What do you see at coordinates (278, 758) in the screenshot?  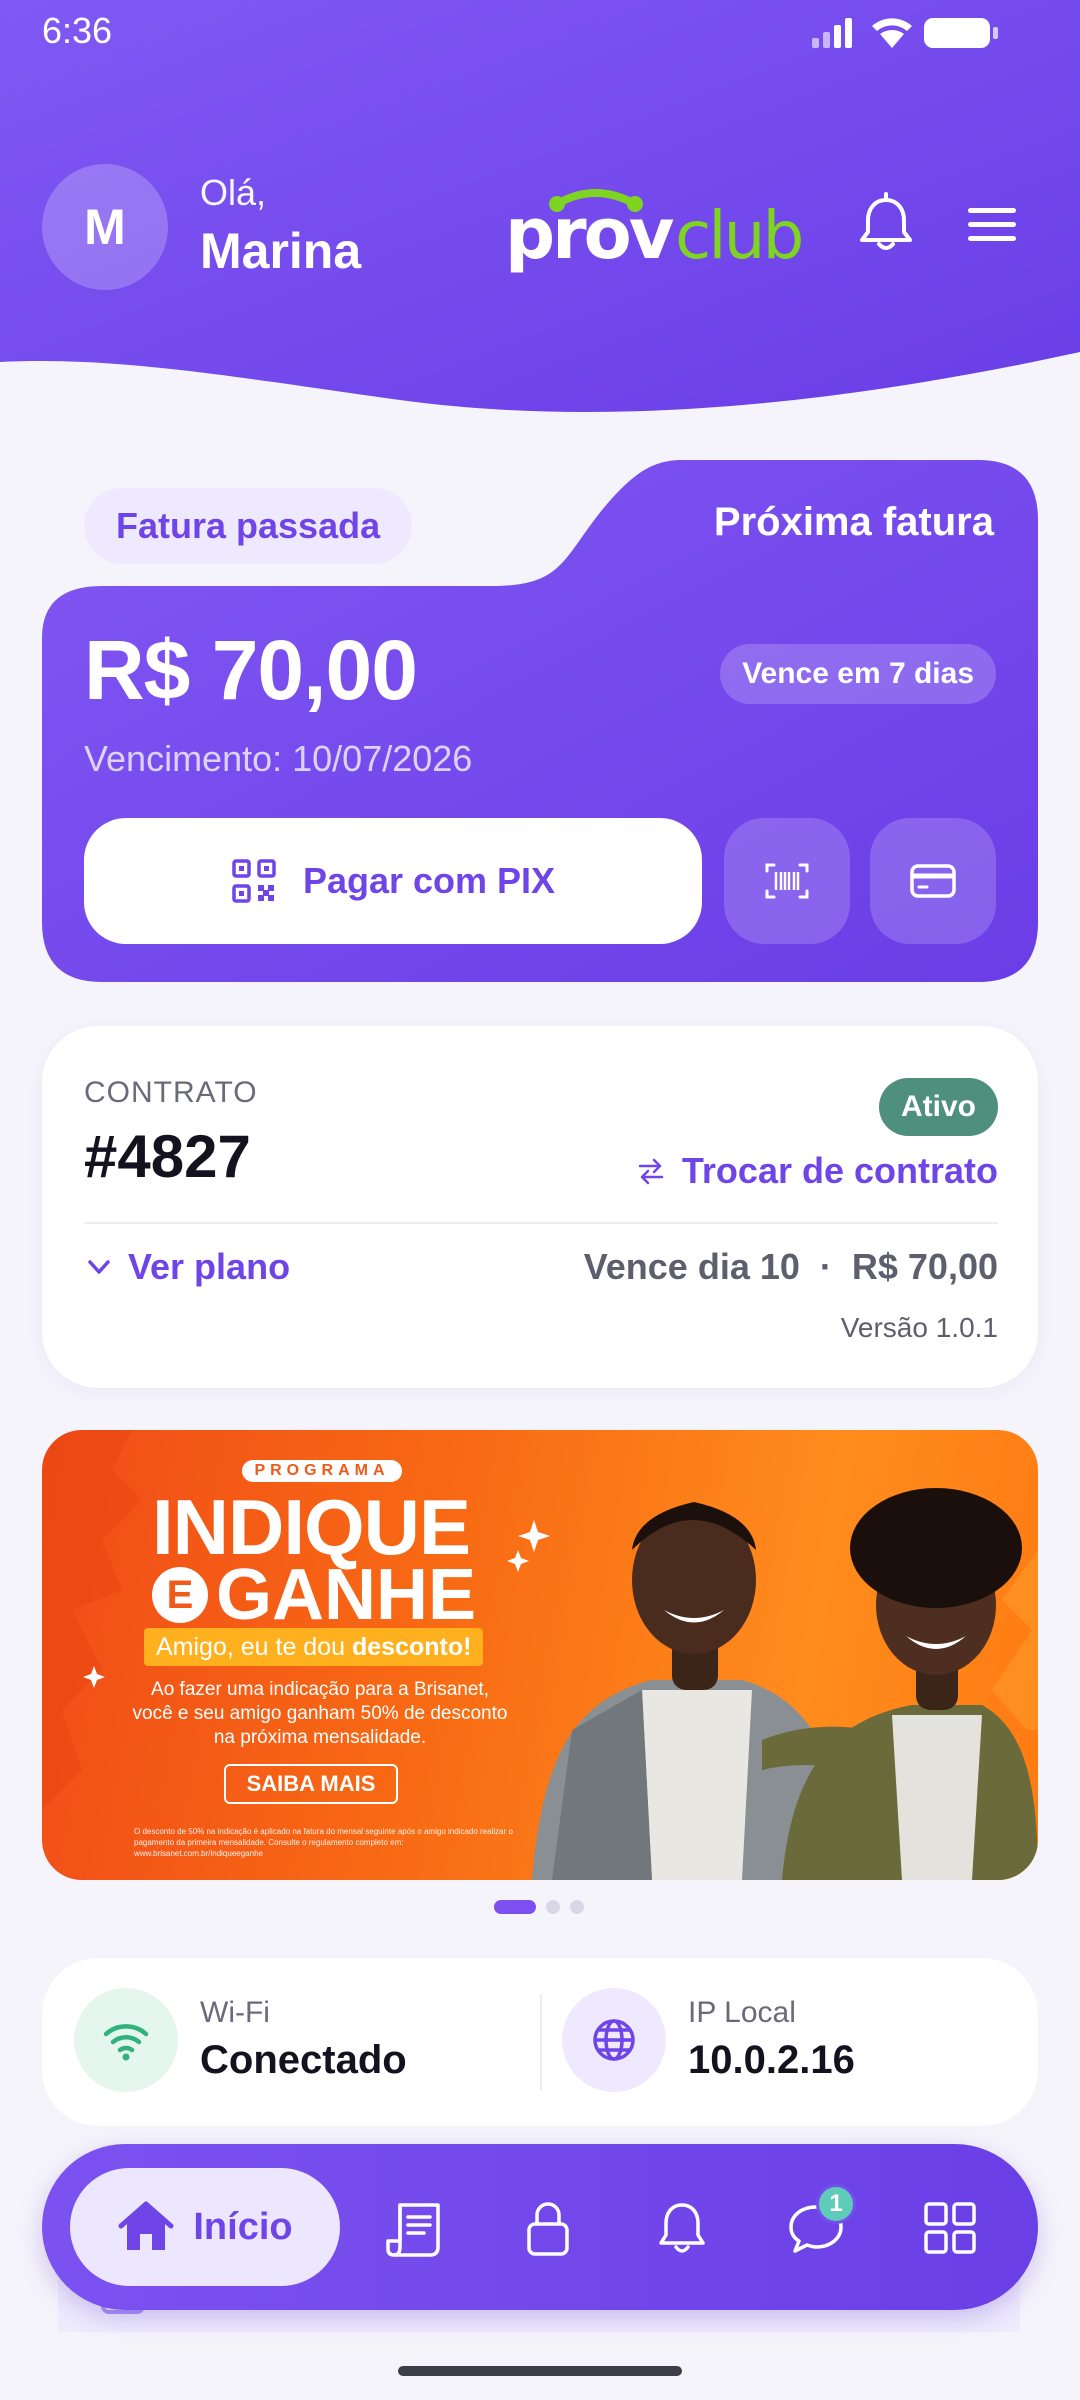 I see `due-date: Vencimento: 10/07/2026` at bounding box center [278, 758].